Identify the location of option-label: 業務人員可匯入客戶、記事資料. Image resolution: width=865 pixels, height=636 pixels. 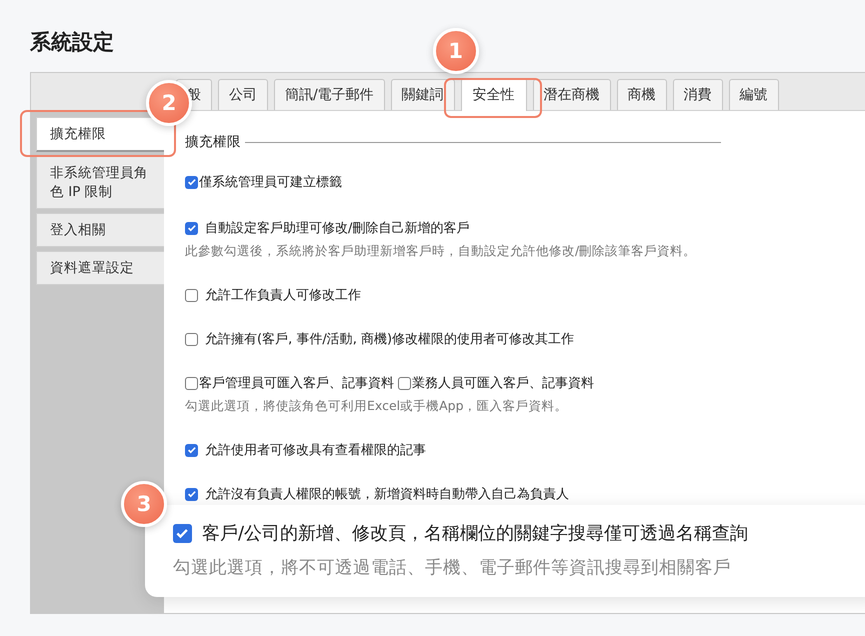
(503, 383).